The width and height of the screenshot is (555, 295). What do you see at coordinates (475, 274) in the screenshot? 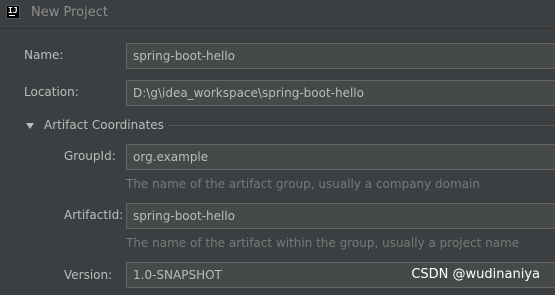
I see `watermark: CSDN @wudinaniya` at bounding box center [475, 274].